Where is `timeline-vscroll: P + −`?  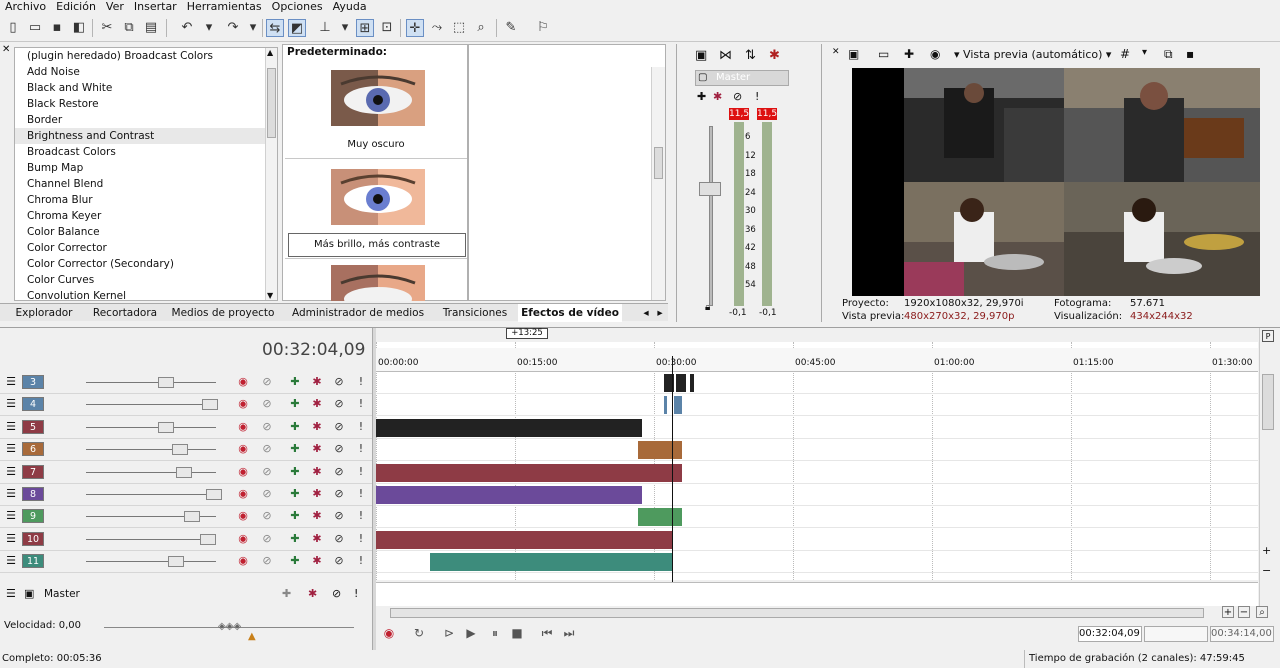 timeline-vscroll: P + − is located at coordinates (1267, 468).